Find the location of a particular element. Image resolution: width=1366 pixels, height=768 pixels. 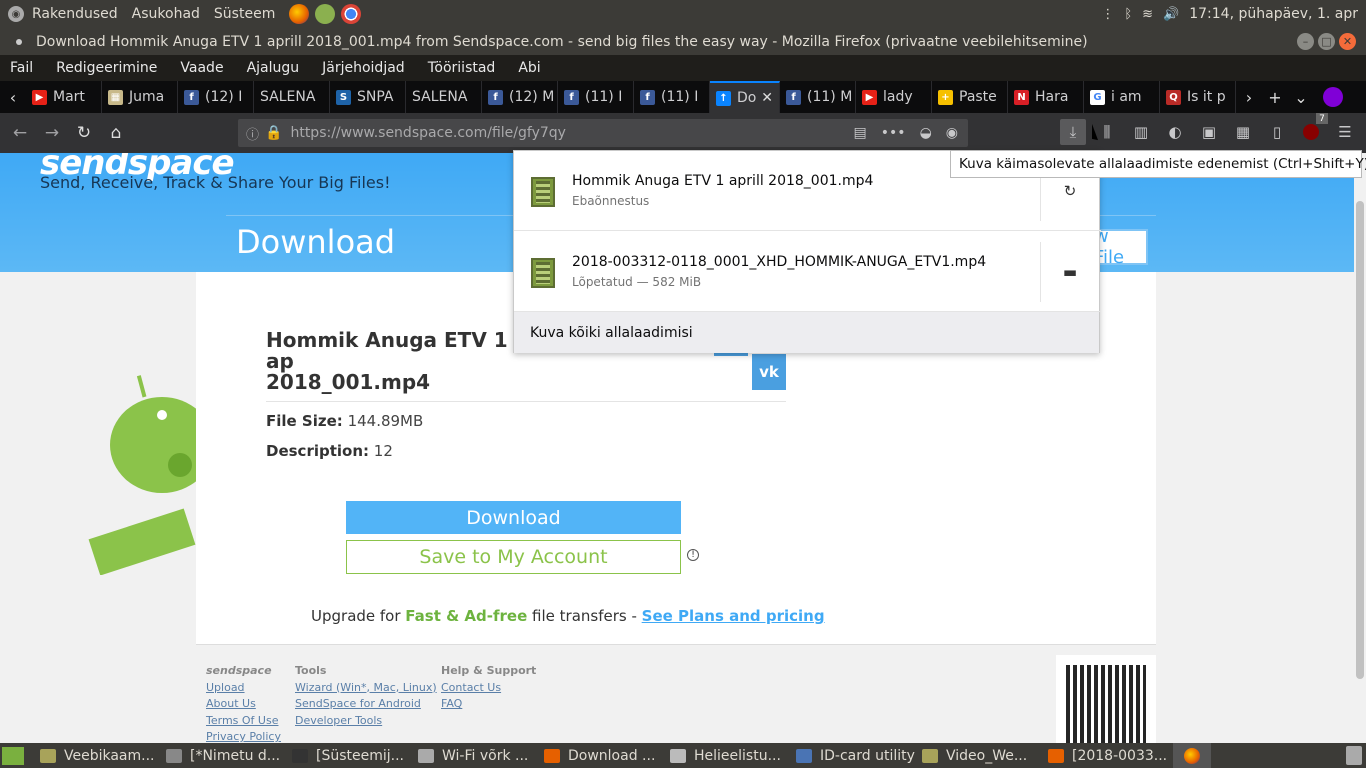

vk-share-icon: vk is located at coordinates (769, 372).